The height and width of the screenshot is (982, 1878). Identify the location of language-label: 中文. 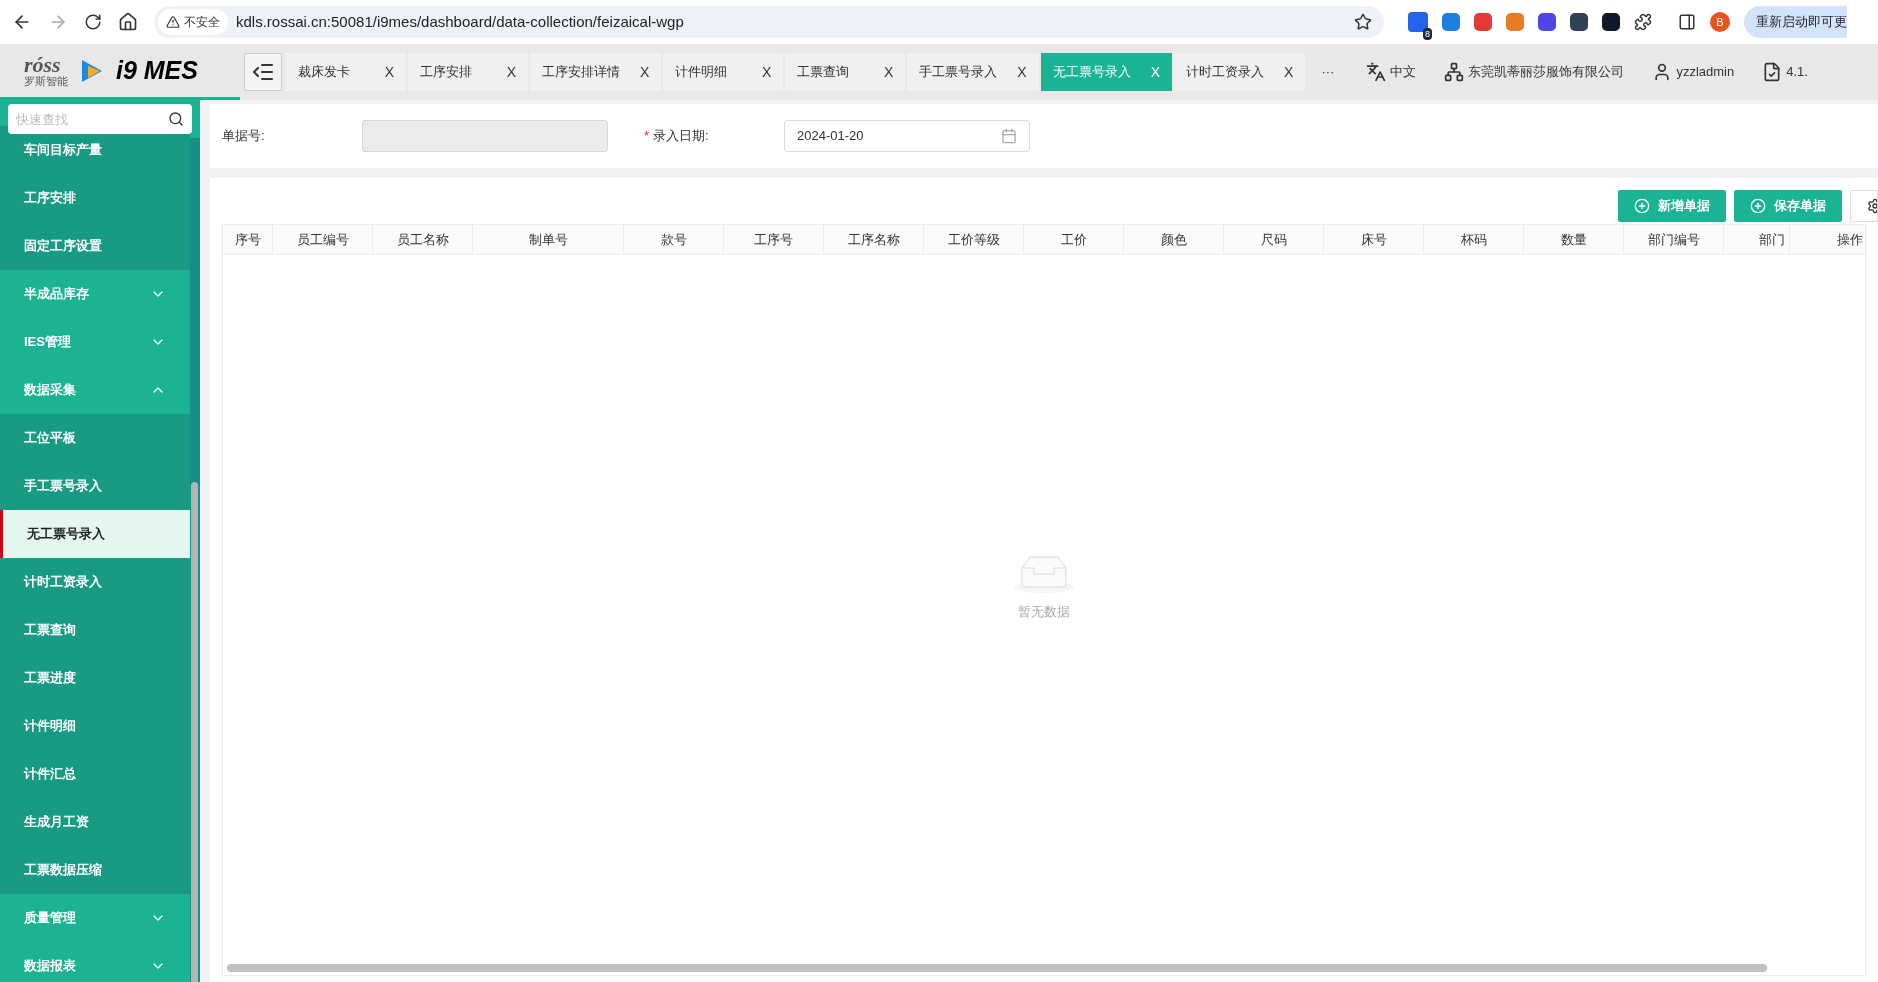
(1403, 72).